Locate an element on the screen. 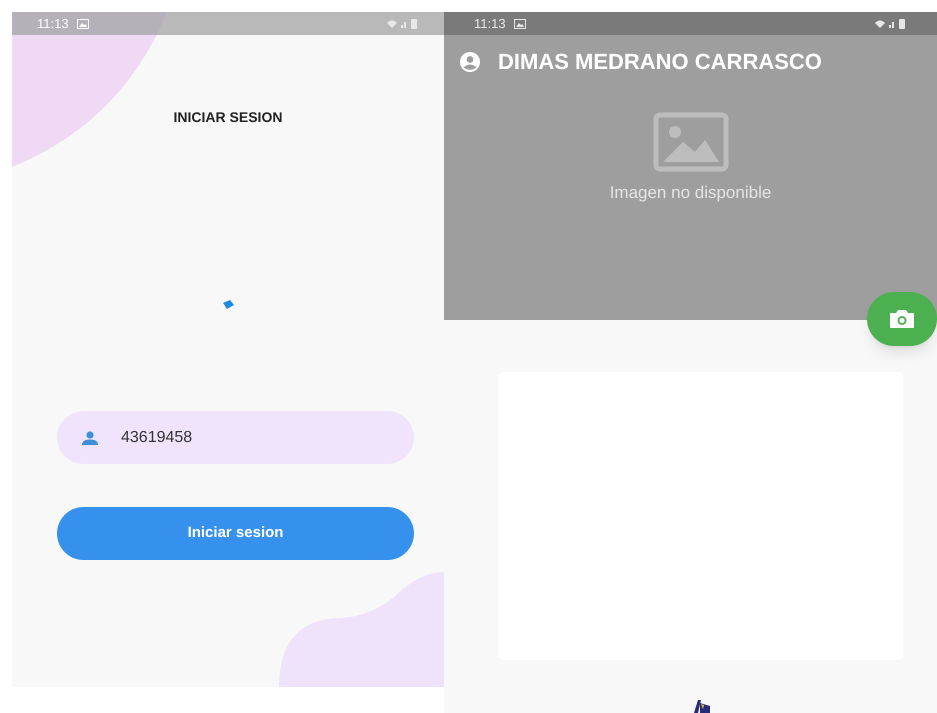  camera-button is located at coordinates (902, 319).